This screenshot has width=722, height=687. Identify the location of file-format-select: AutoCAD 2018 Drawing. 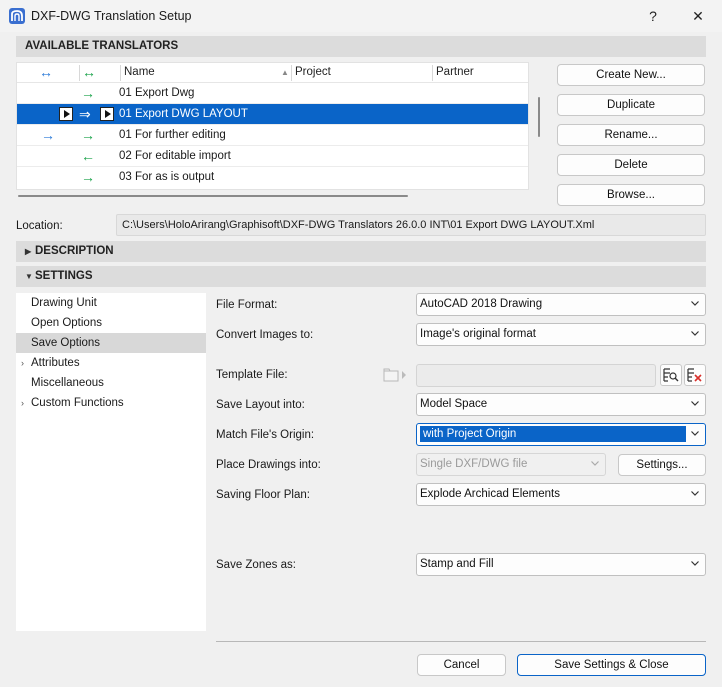
(561, 304).